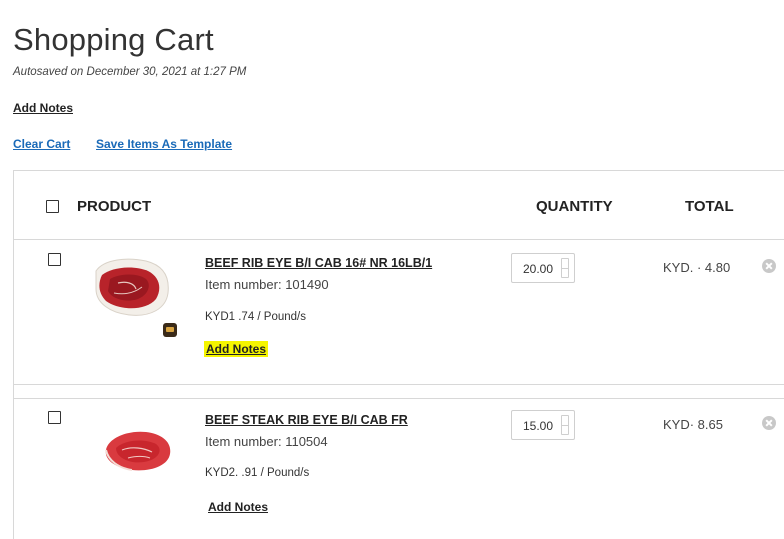 This screenshot has width=784, height=539. What do you see at coordinates (693, 424) in the screenshot?
I see `line-total: KYD· 8.65` at bounding box center [693, 424].